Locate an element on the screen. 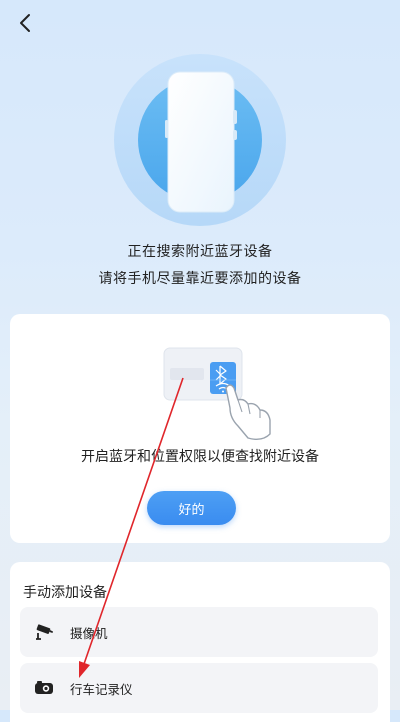 This screenshot has width=400, height=722. device-item-label: 行车记录仪 is located at coordinates (101, 689).